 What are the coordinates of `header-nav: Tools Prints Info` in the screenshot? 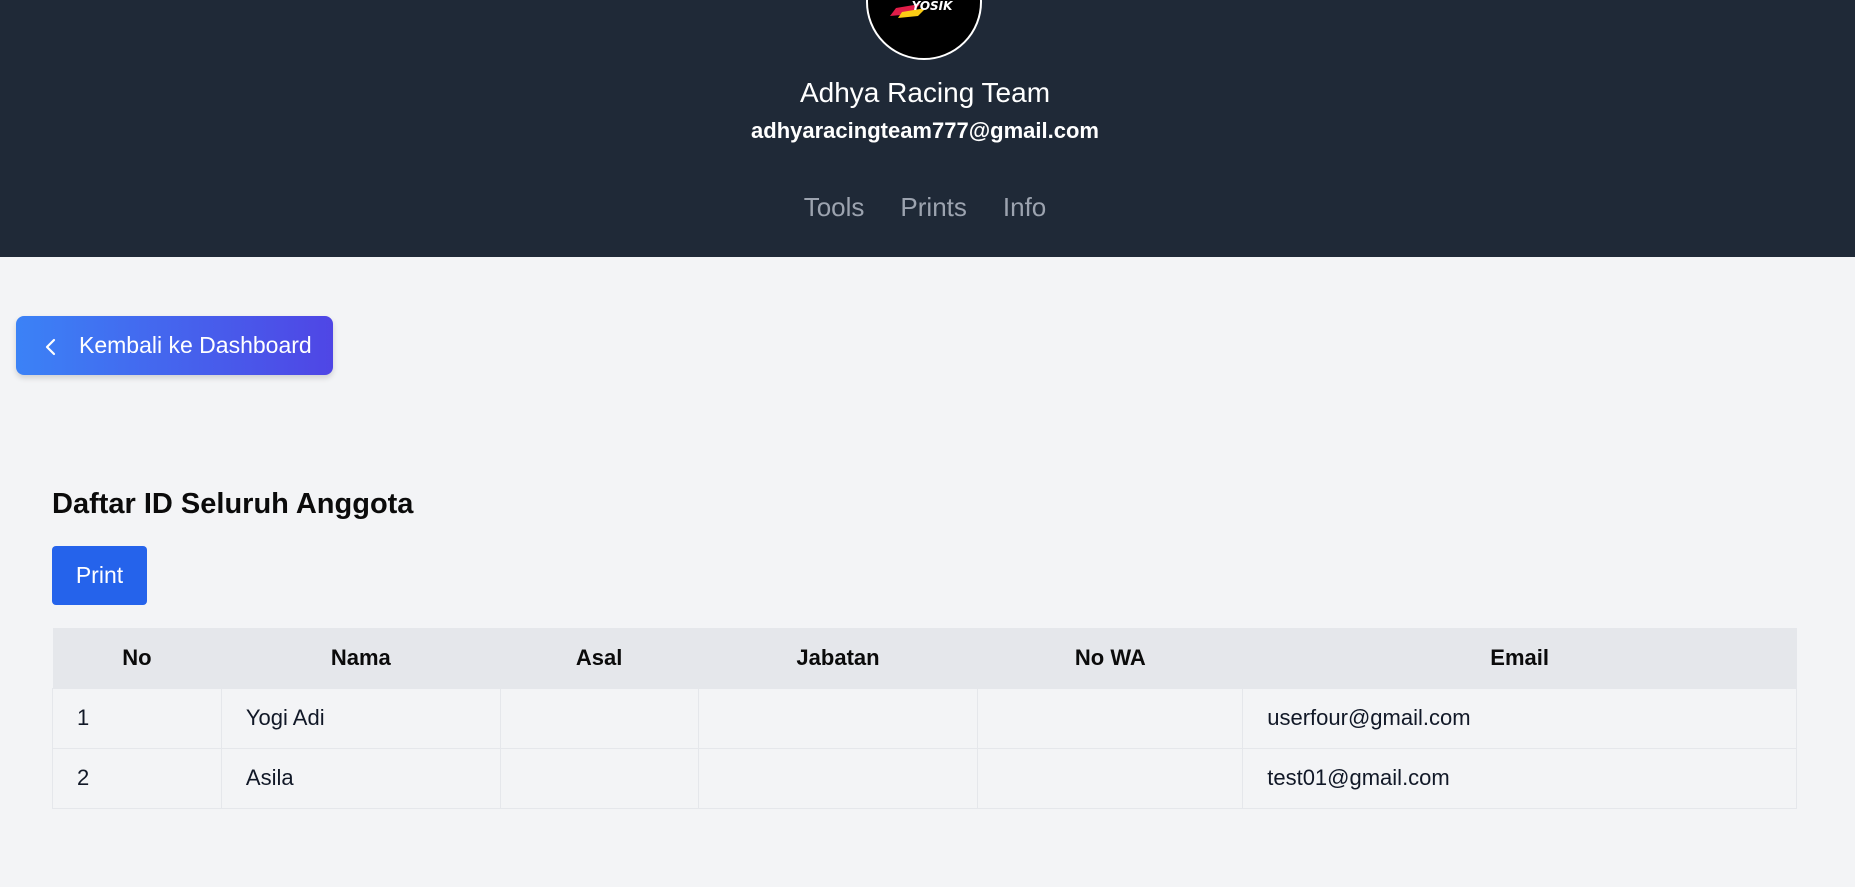 It's located at (925, 207).